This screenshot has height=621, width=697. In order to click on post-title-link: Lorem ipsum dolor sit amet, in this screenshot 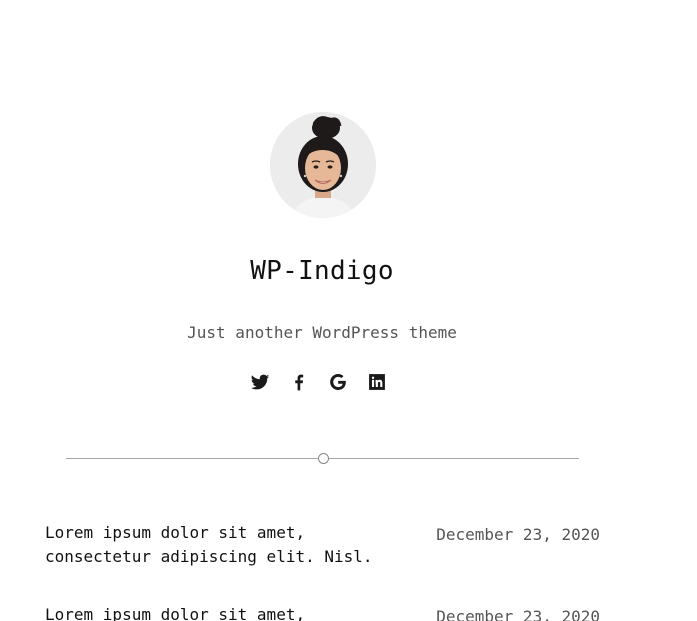, I will do `click(225, 612)`.